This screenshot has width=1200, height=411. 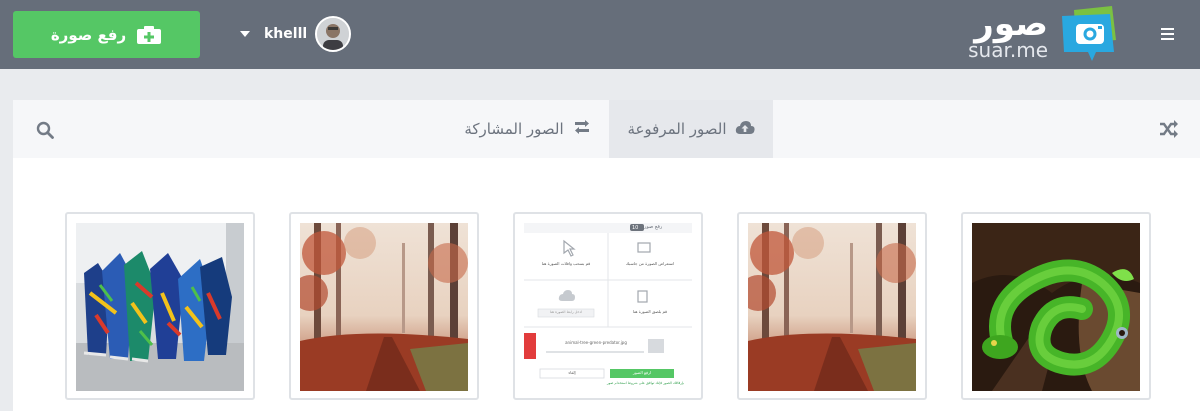 What do you see at coordinates (650, 311) in the screenshot?
I see `preview-option-paste: قم بلصق الصورة هنا` at bounding box center [650, 311].